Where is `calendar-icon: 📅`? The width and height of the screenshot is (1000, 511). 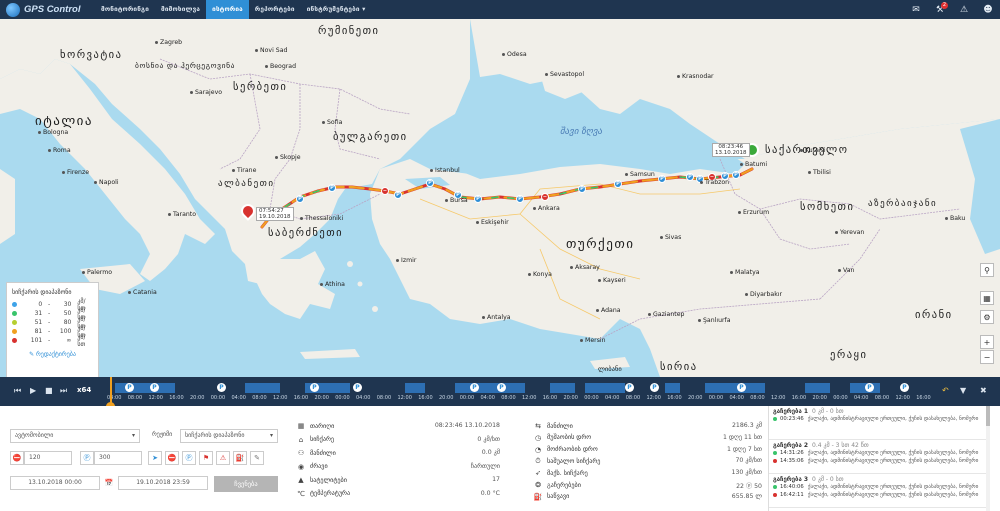
calendar-icon: 📅 is located at coordinates (109, 483).